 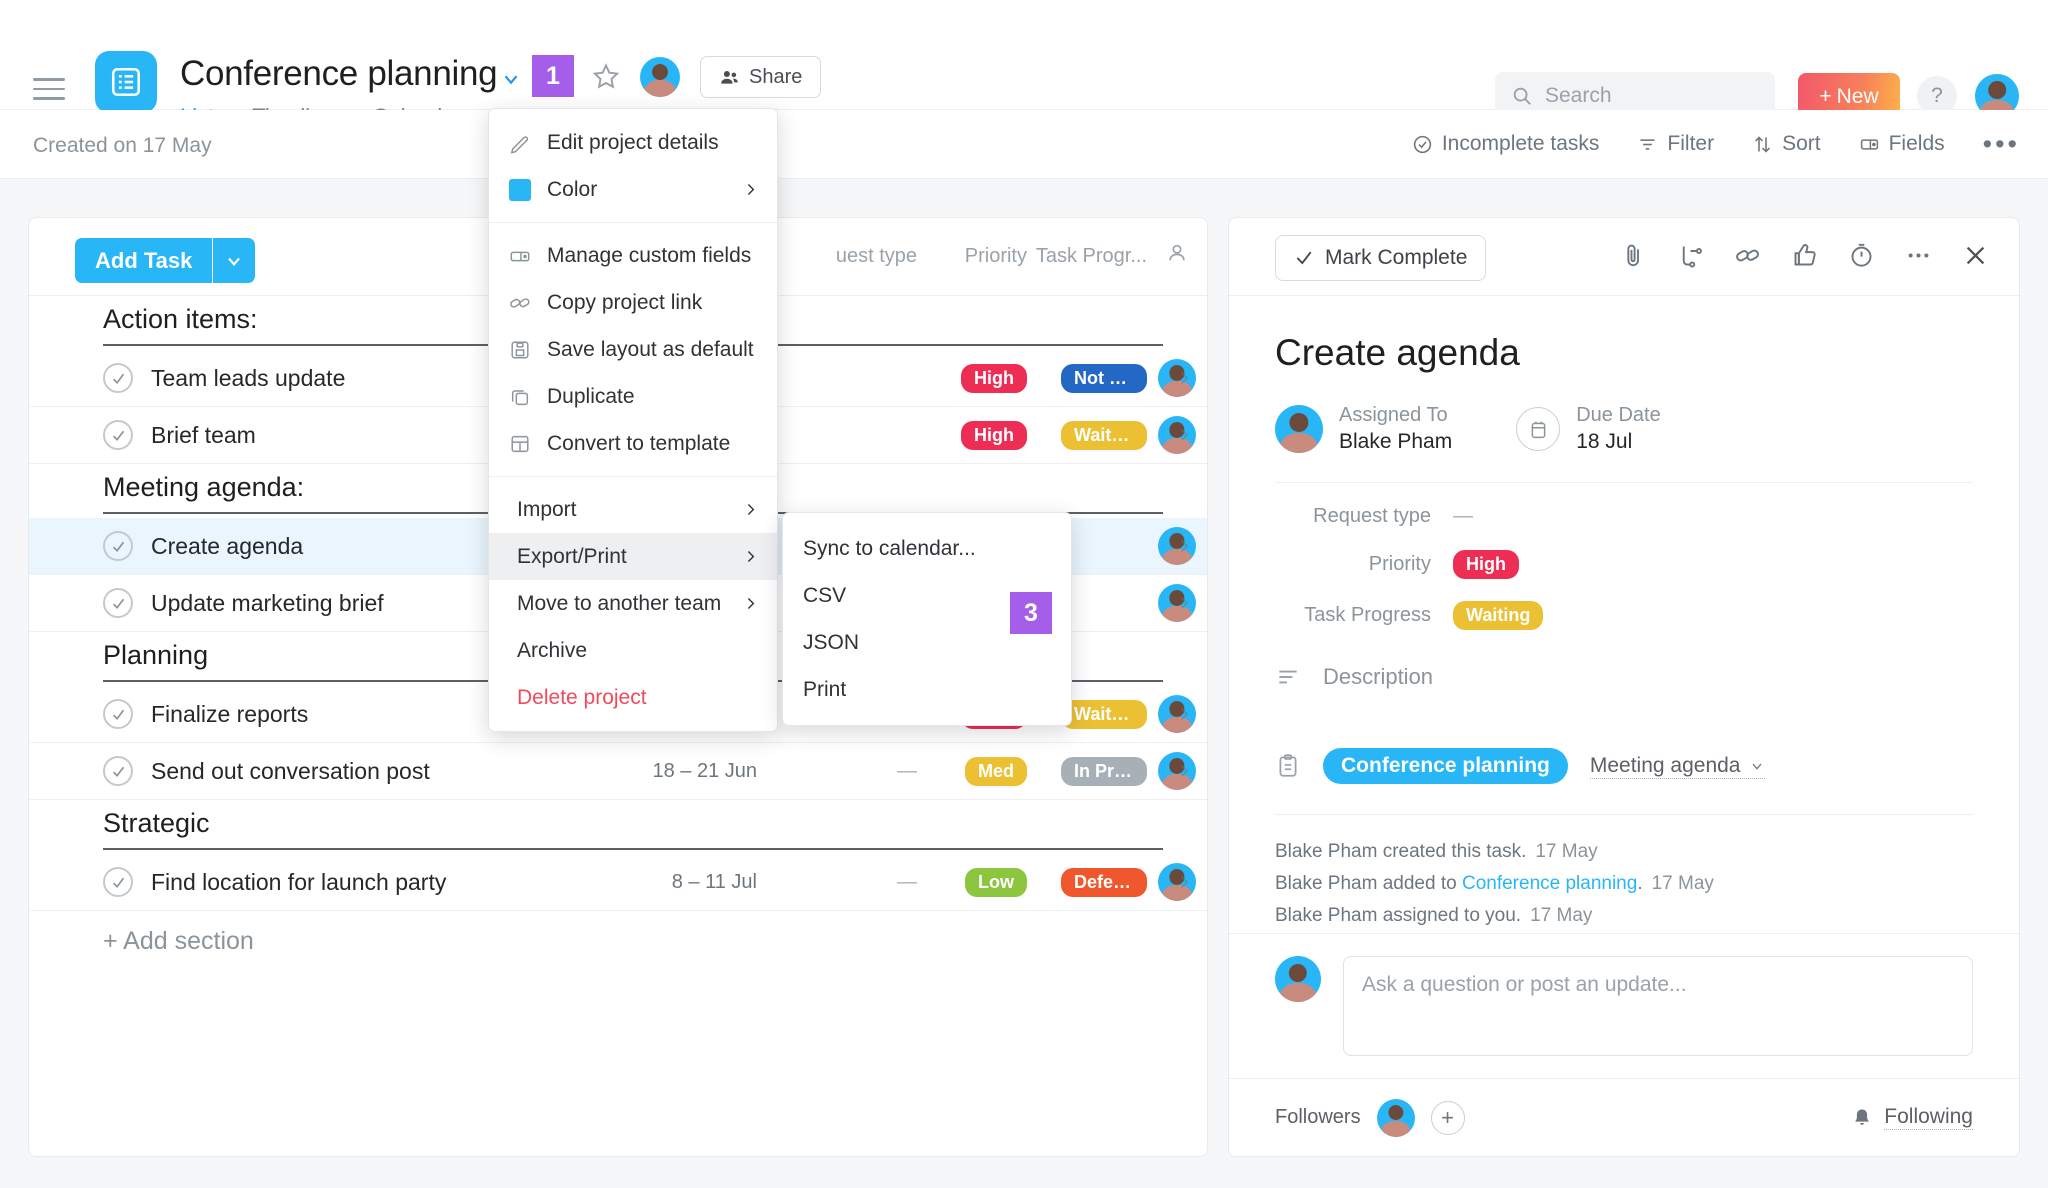 What do you see at coordinates (1633, 255) in the screenshot?
I see `attachment-icon` at bounding box center [1633, 255].